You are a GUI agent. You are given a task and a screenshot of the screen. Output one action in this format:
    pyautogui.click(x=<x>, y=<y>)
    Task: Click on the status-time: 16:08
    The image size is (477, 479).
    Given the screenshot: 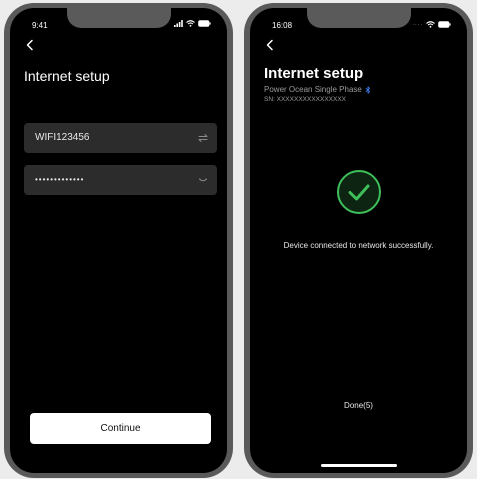 What is the action you would take?
    pyautogui.click(x=282, y=25)
    